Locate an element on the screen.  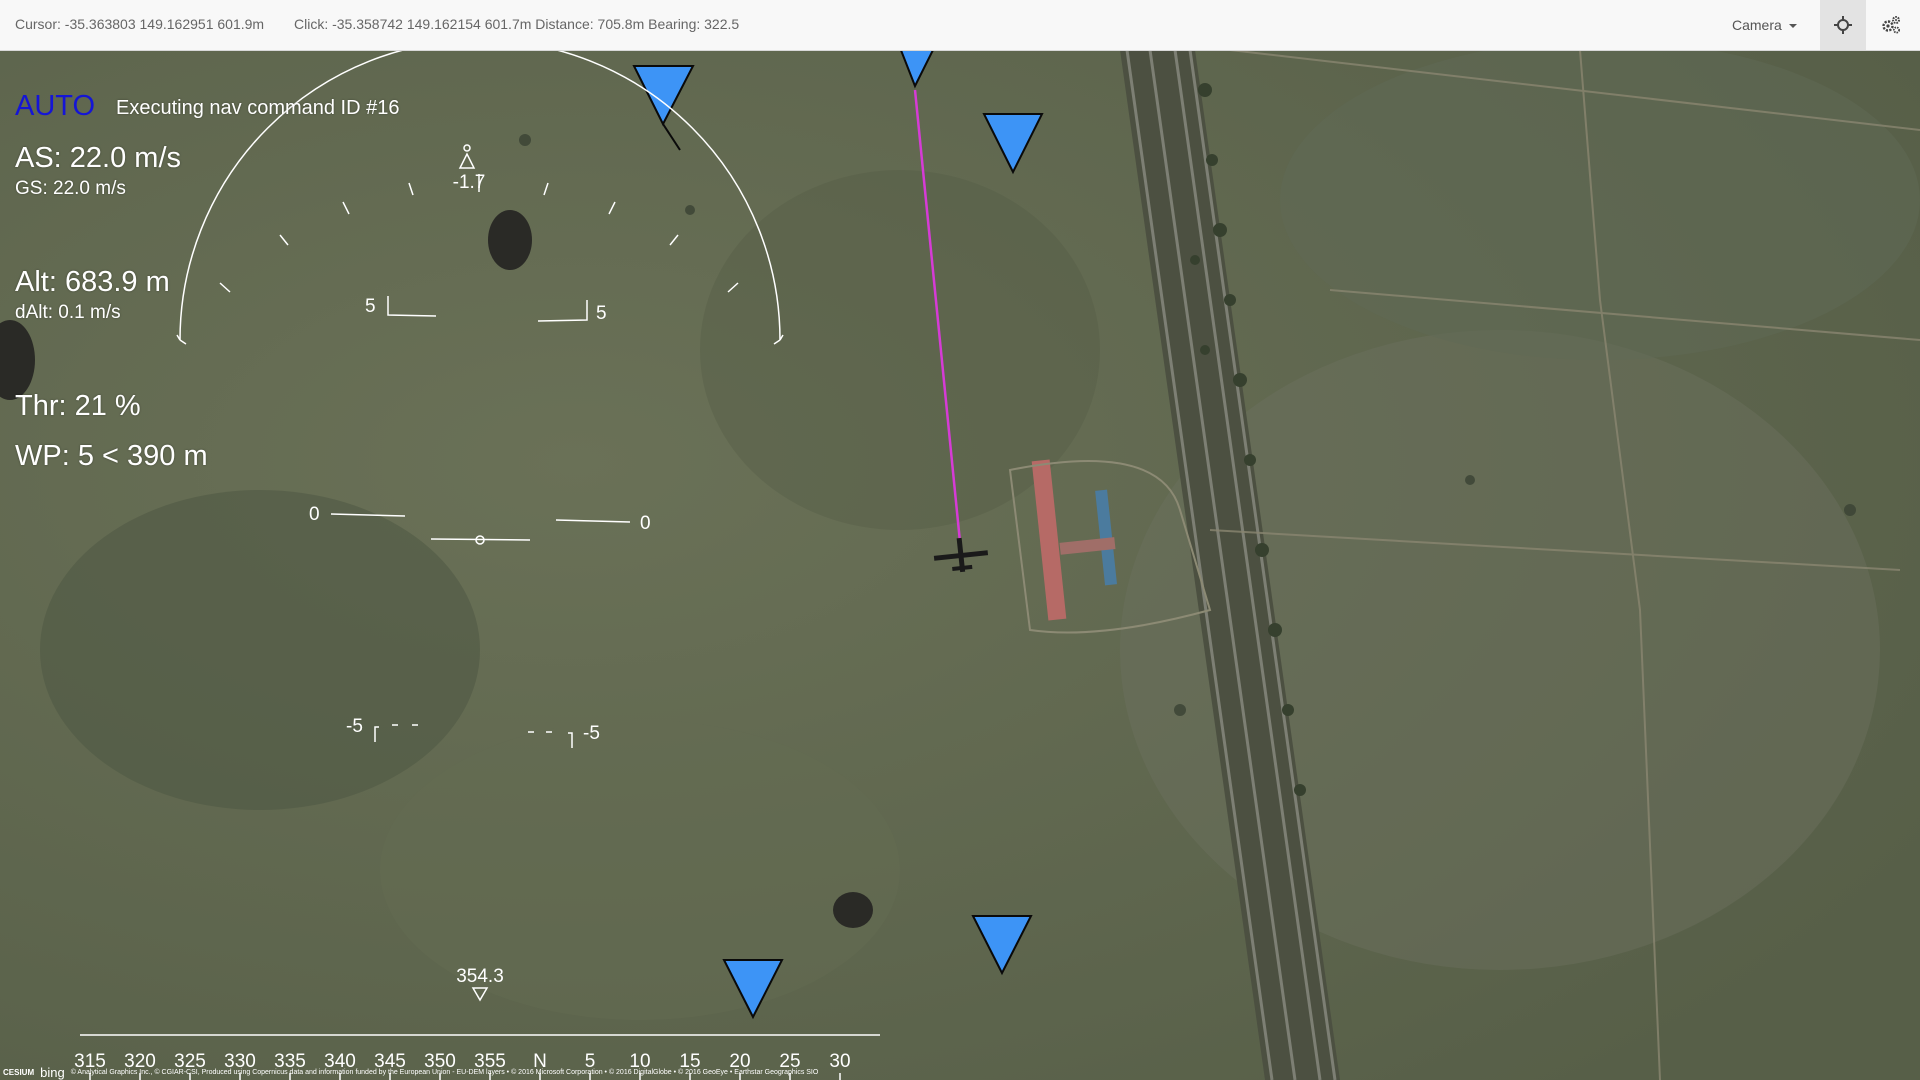
center-on-vehicle-button is located at coordinates (1843, 25).